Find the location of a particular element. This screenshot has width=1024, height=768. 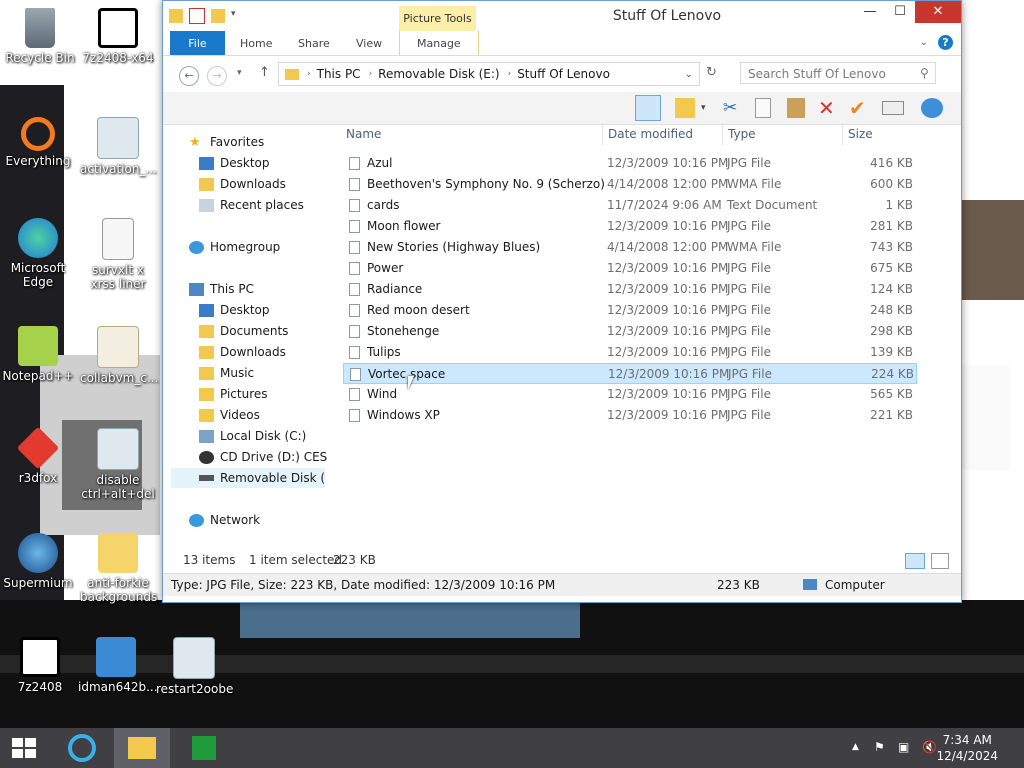

zip-folder-icon: anti-forkie backgrounds is located at coordinates (118, 568).